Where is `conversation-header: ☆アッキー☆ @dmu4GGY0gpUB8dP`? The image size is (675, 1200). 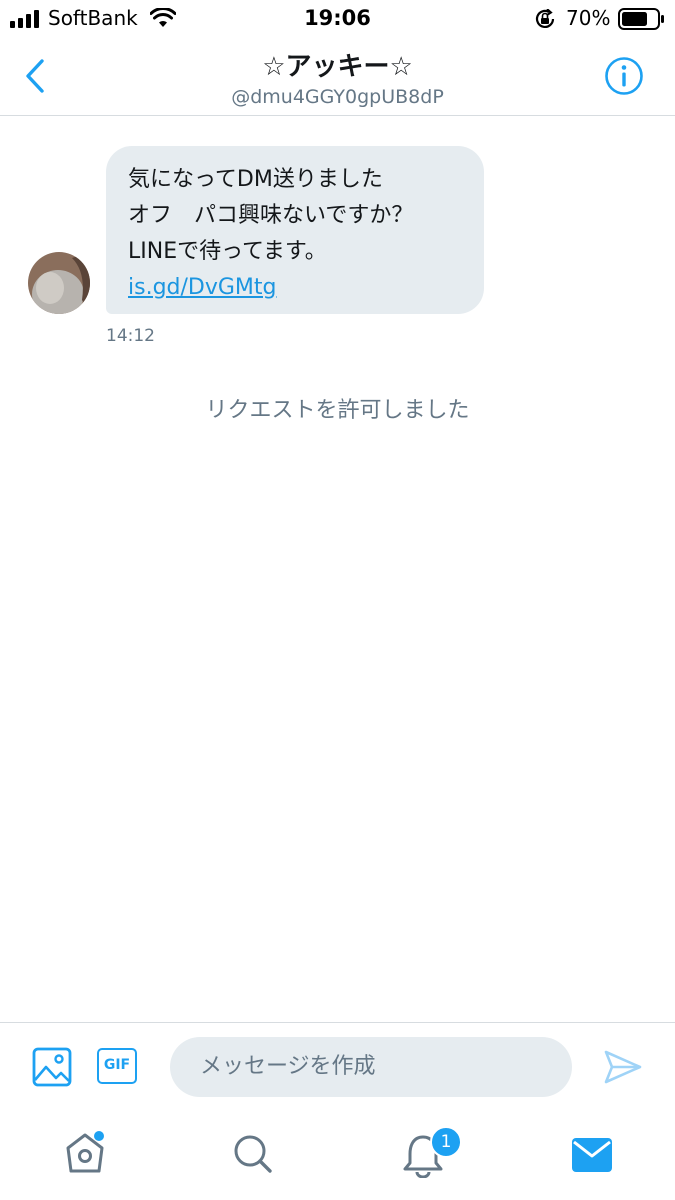 conversation-header: ☆アッキー☆ @dmu4GGY0gpUB8dP is located at coordinates (337, 77).